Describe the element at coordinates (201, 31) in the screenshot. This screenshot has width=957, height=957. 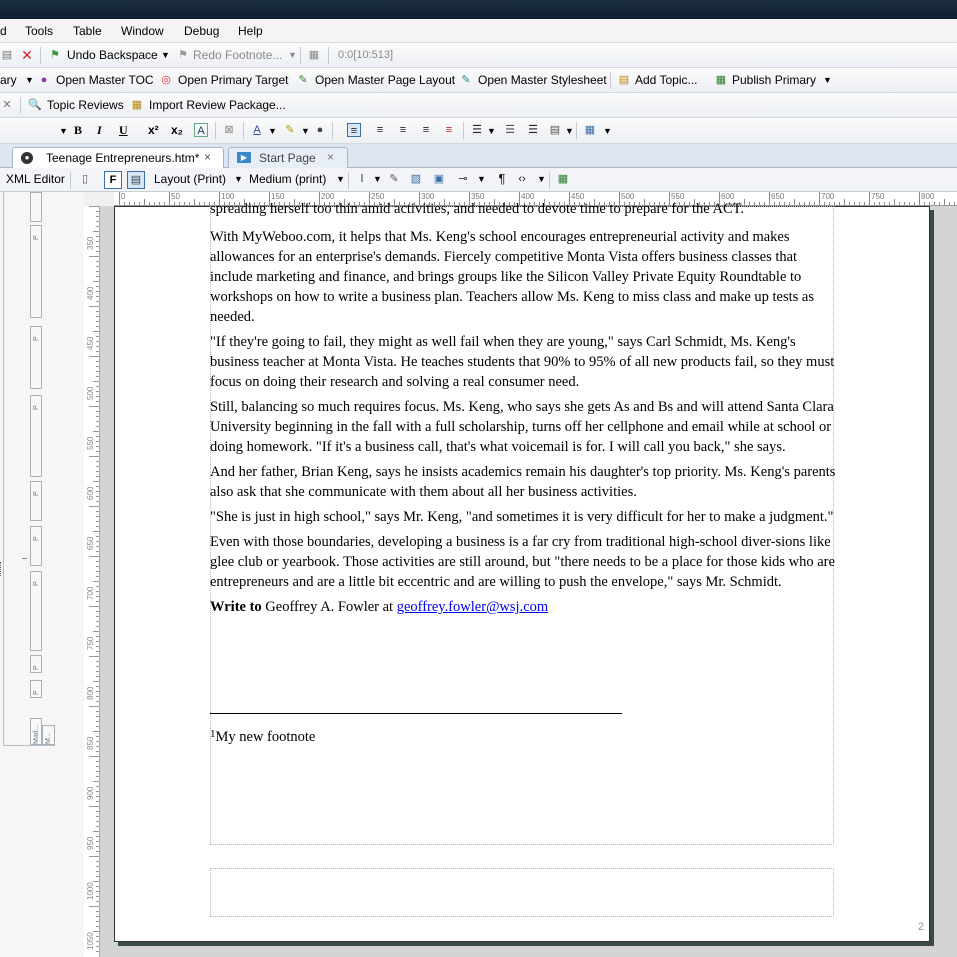
I see `menu-item-debug: Debug` at that location.